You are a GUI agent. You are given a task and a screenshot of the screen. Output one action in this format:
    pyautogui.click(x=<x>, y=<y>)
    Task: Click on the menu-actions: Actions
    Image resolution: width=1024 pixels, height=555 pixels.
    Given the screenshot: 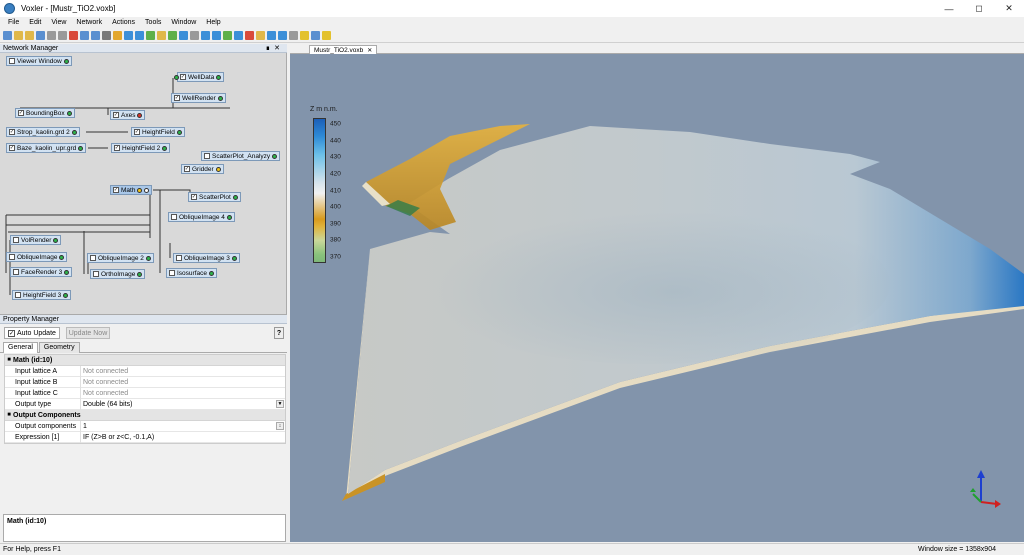 What is the action you would take?
    pyautogui.click(x=123, y=22)
    